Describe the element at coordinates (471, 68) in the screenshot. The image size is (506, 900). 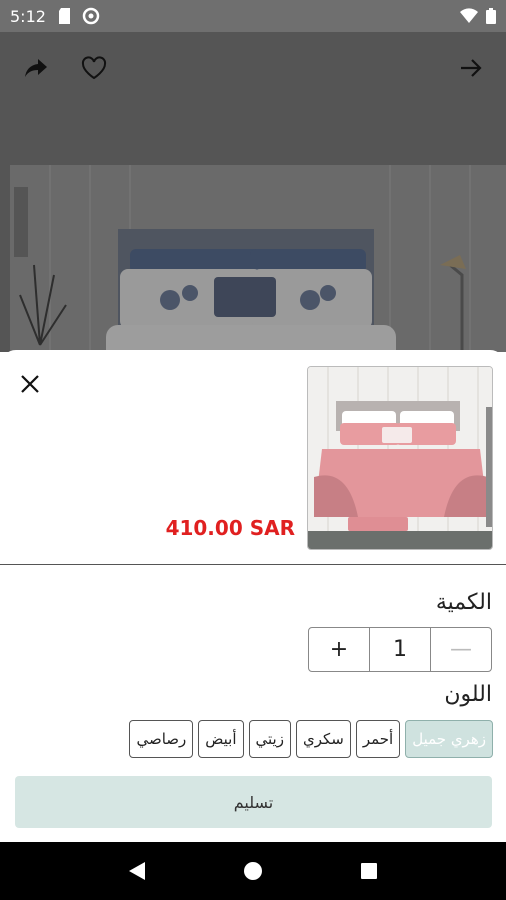
I see `arrow-forward-icon` at that location.